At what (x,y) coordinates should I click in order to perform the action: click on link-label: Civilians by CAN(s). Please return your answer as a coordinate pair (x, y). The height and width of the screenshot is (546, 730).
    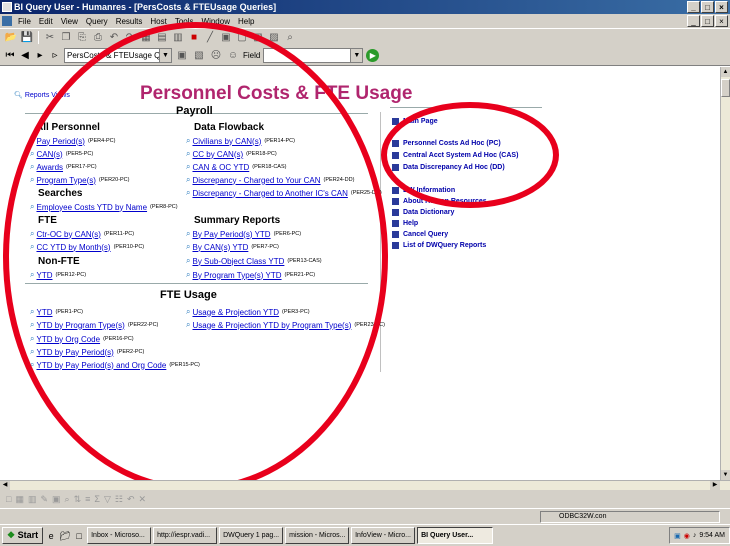
    Looking at the image, I should click on (226, 141).